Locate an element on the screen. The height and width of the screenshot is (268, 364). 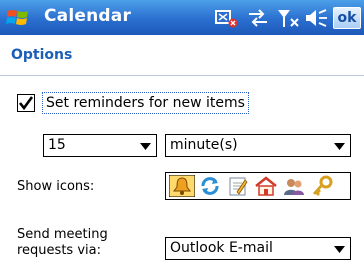
section-title-options: Options is located at coordinates (42, 55).